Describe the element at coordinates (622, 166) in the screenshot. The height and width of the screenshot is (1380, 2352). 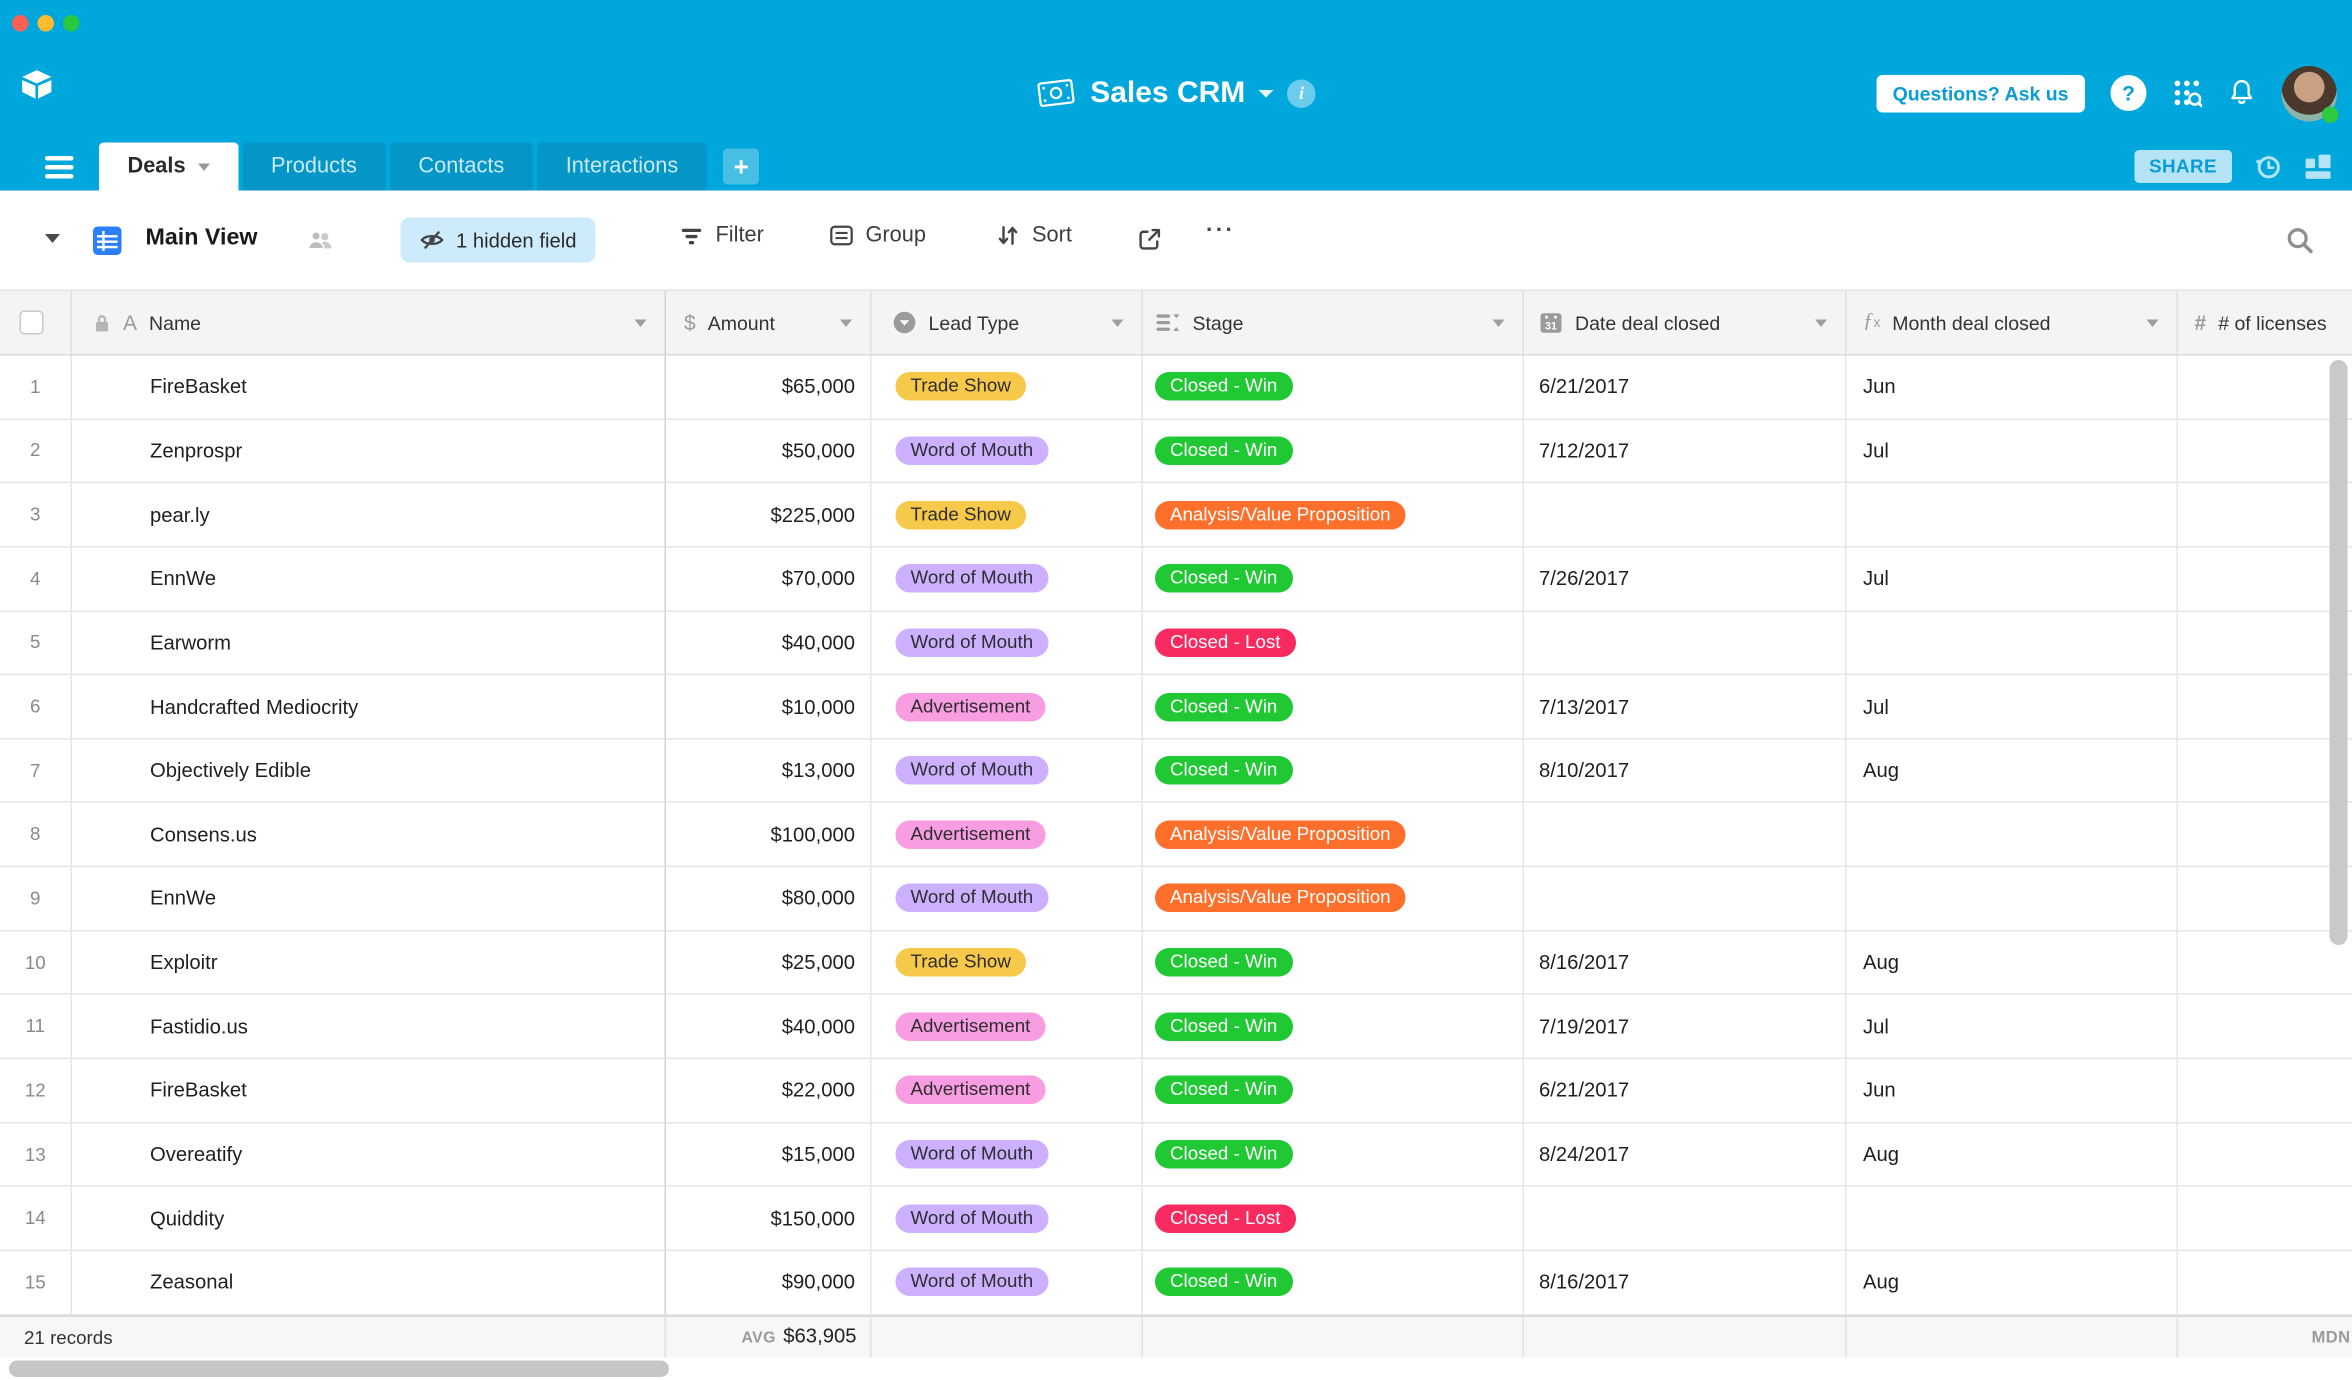
I see `tab-interactions: Interactions` at that location.